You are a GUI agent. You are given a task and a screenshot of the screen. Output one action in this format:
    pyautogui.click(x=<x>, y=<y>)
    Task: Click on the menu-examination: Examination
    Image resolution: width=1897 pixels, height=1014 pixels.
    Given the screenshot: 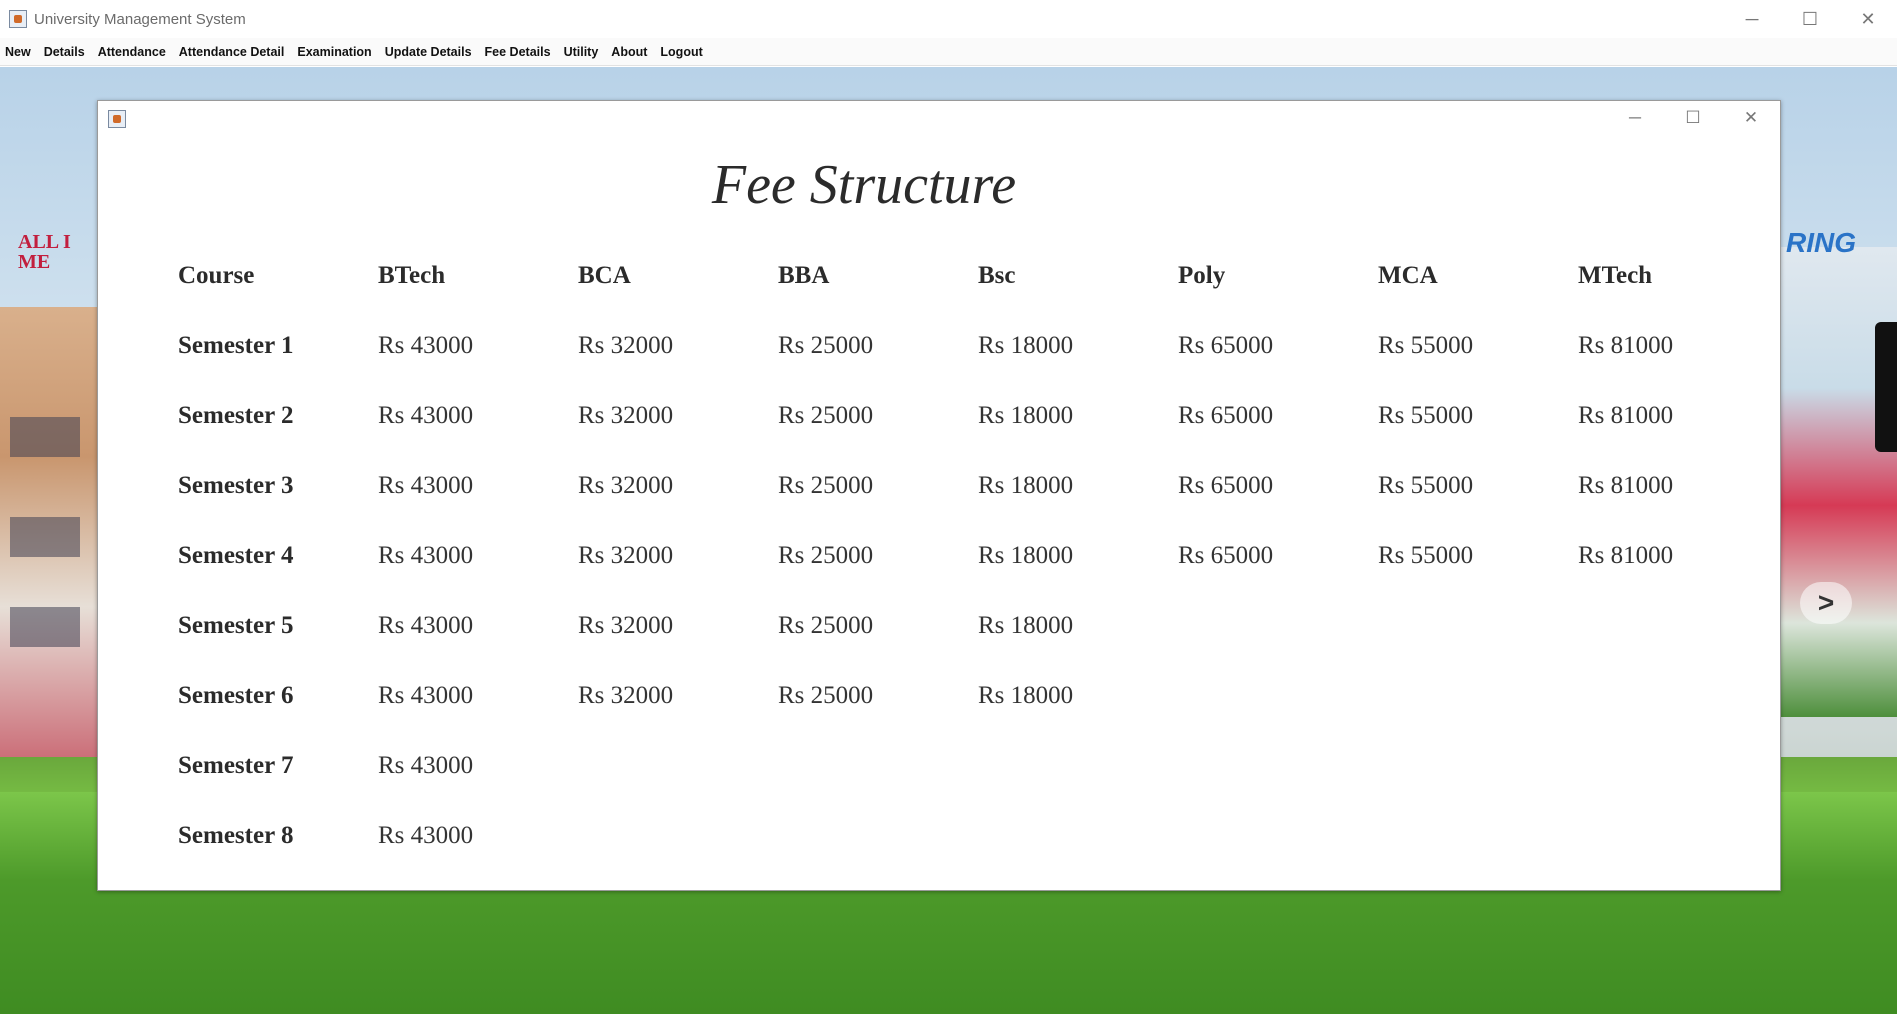 What is the action you would take?
    pyautogui.click(x=337, y=52)
    